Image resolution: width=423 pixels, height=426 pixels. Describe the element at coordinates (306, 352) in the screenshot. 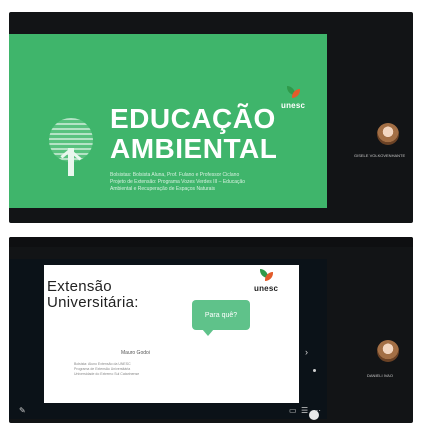

I see `chevron-right-icon: ›` at that location.